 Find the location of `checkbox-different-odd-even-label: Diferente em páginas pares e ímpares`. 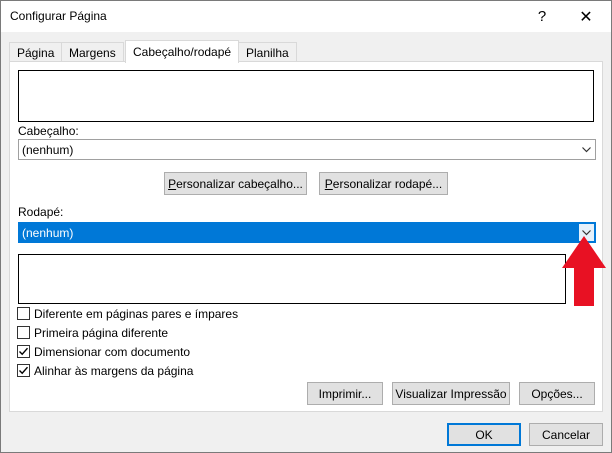

checkbox-different-odd-even-label: Diferente em páginas pares e ímpares is located at coordinates (136, 314).